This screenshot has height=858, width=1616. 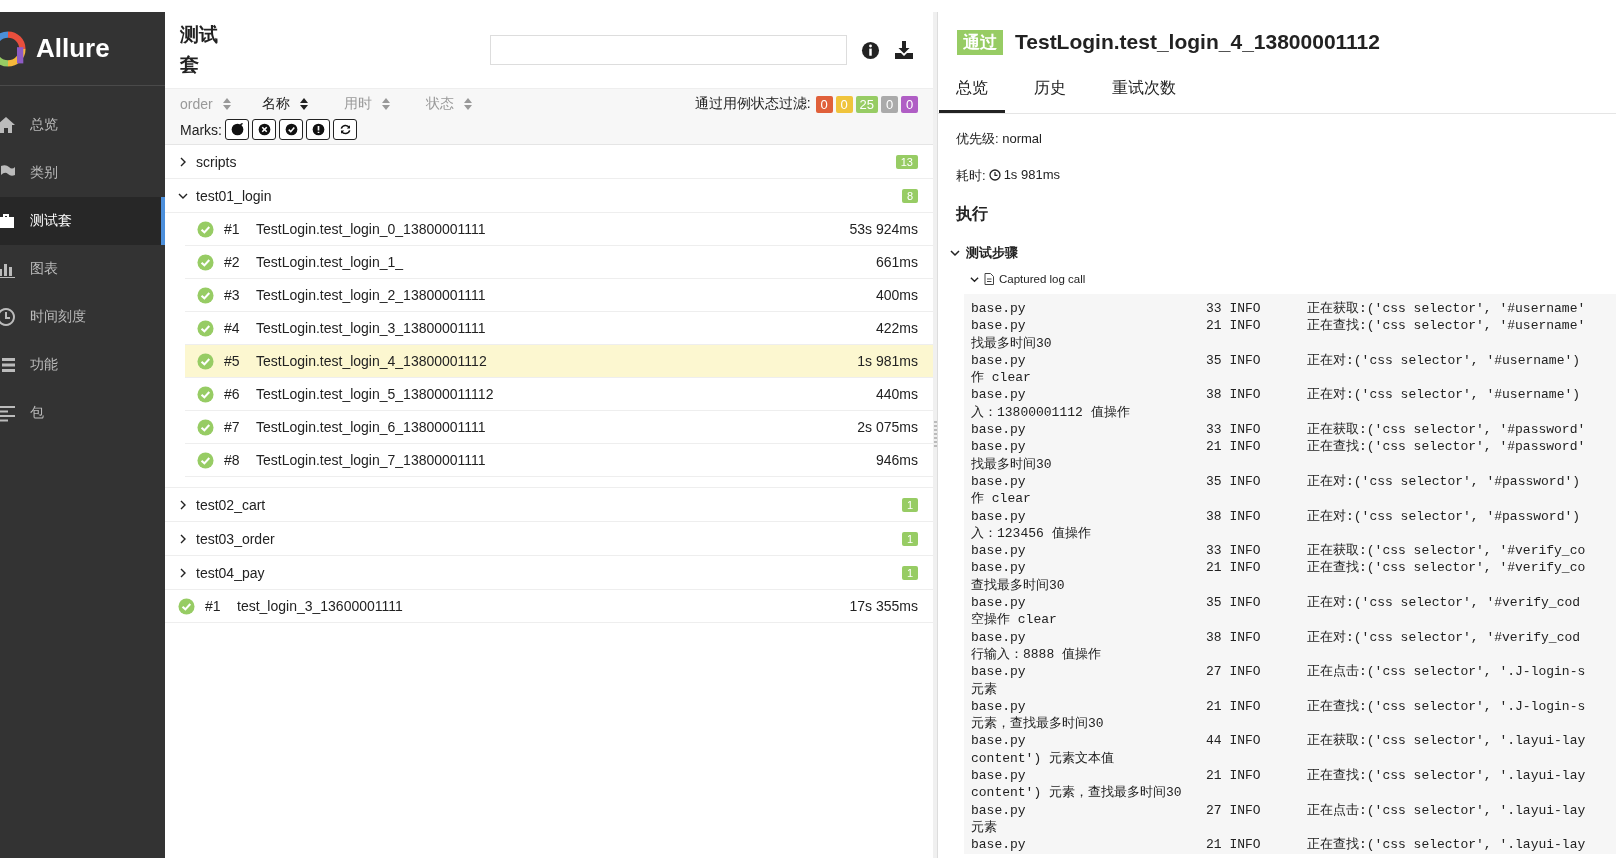 What do you see at coordinates (984, 253) in the screenshot?
I see `steps-toggle: 测试步骤` at bounding box center [984, 253].